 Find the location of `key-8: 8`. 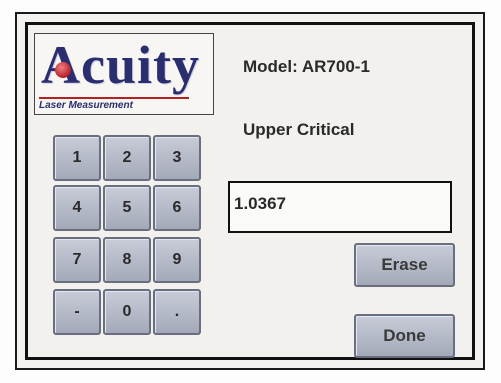

key-8: 8 is located at coordinates (127, 260).